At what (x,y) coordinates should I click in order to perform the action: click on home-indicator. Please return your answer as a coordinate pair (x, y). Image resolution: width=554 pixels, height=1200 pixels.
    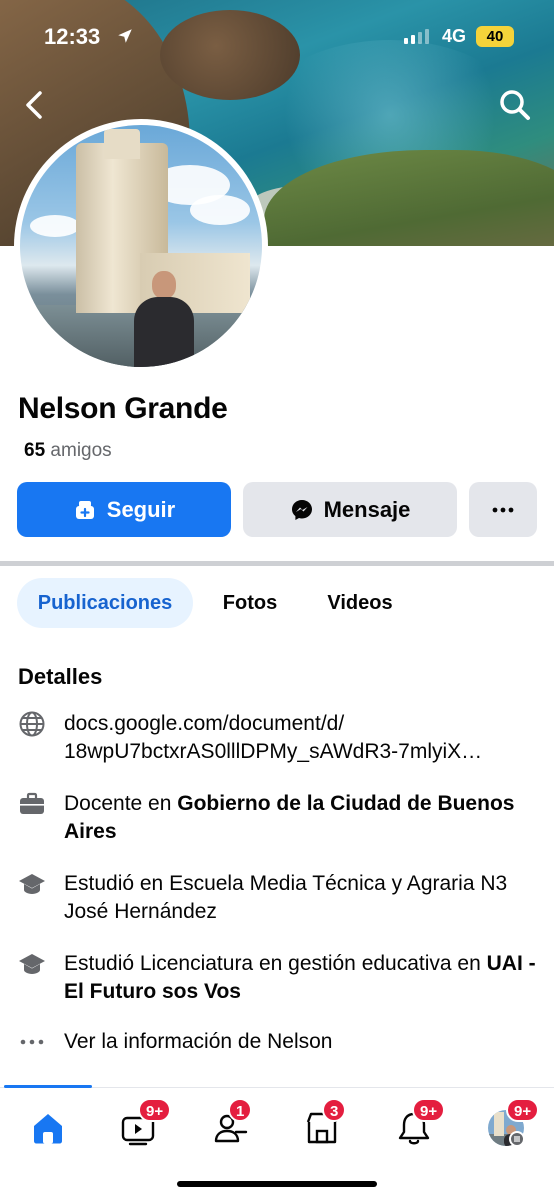
    Looking at the image, I should click on (277, 1184).